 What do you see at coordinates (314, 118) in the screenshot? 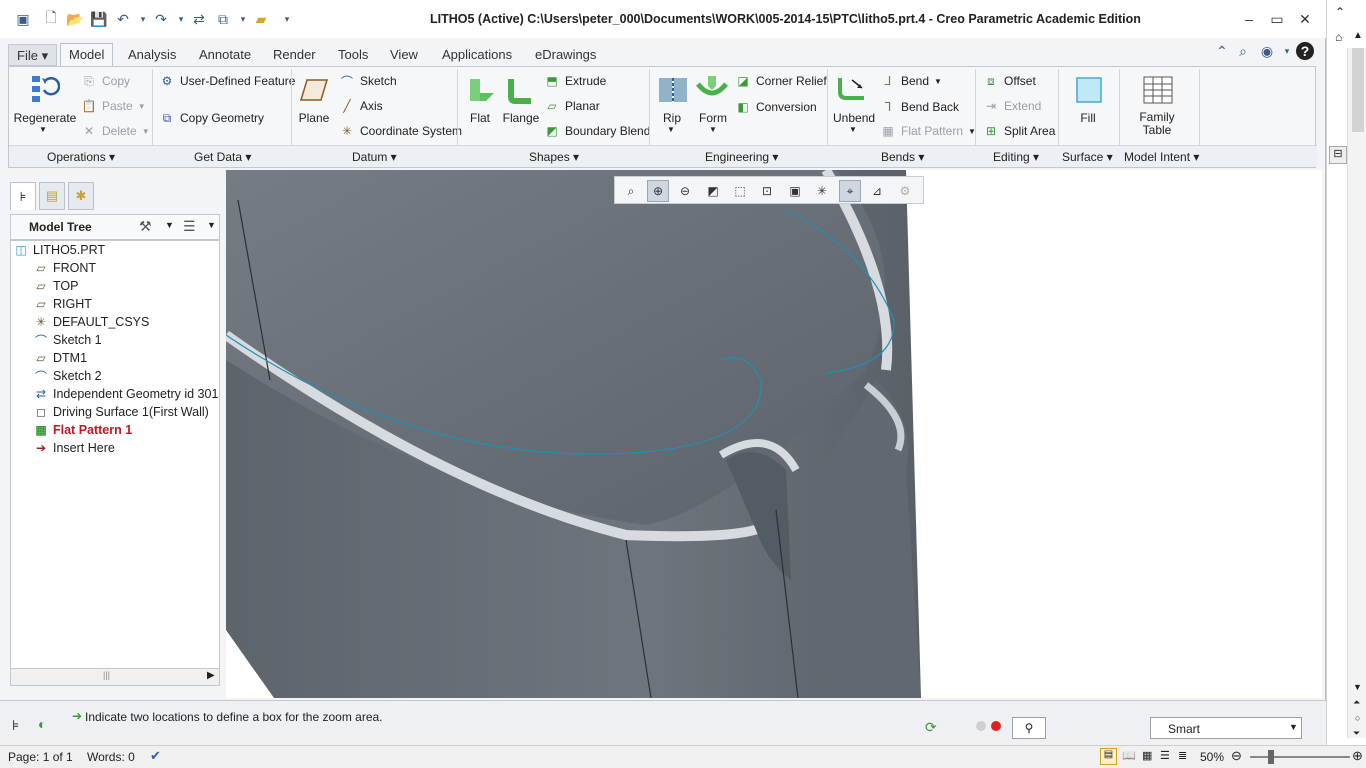
I see `plane-button: Plane` at bounding box center [314, 118].